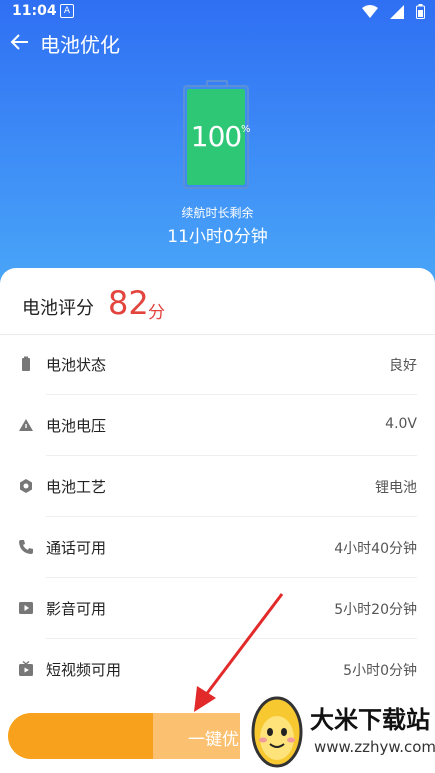 The width and height of the screenshot is (435, 773). I want to click on watermark-name: 大米下载站, so click(370, 720).